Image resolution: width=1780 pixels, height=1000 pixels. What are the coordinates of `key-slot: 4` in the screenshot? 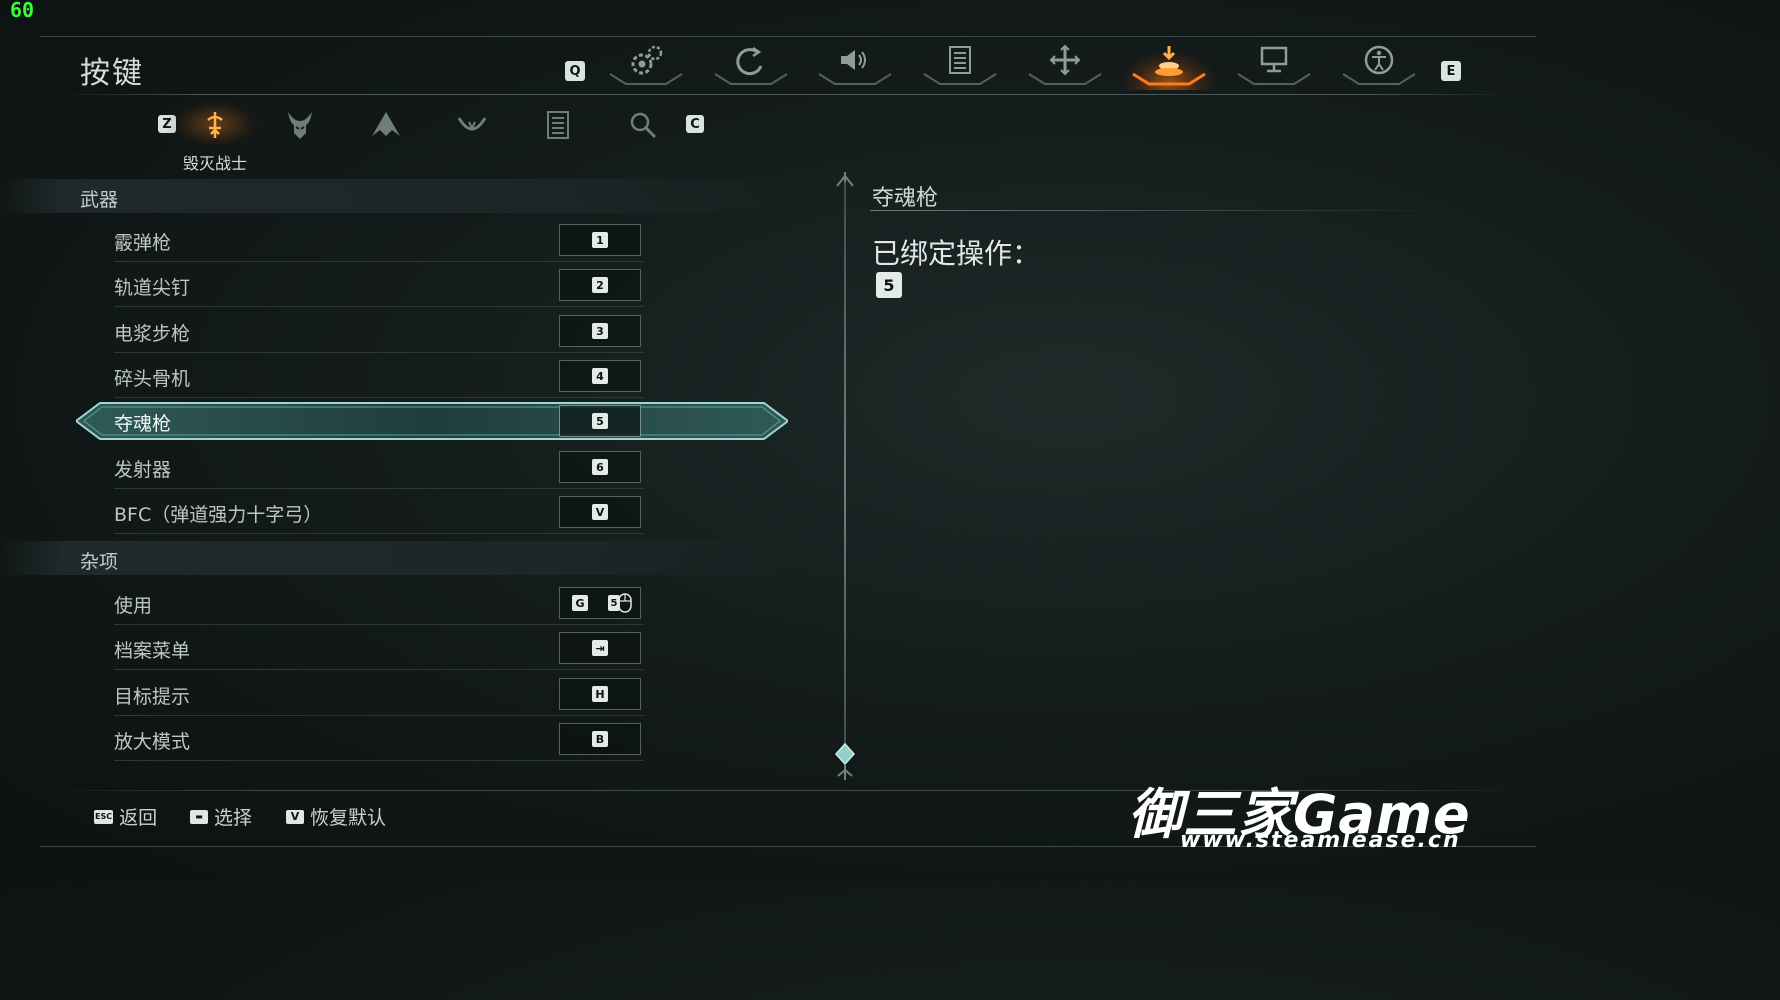 It's located at (600, 376).